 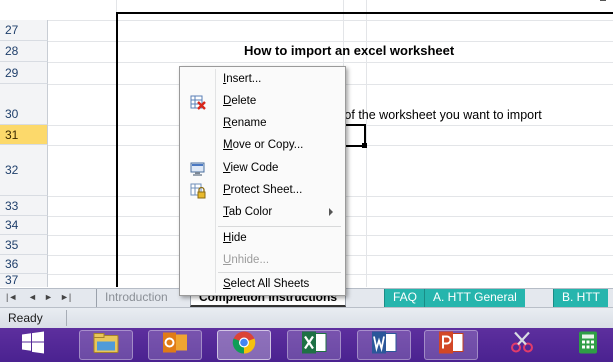 I want to click on row-number: 36, so click(x=12, y=264).